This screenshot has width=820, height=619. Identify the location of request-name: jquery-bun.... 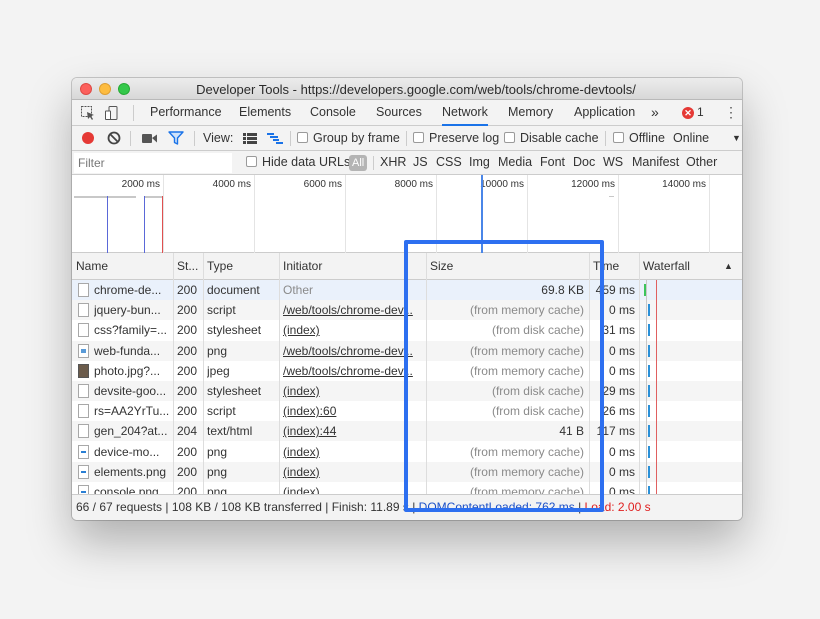
(132, 310).